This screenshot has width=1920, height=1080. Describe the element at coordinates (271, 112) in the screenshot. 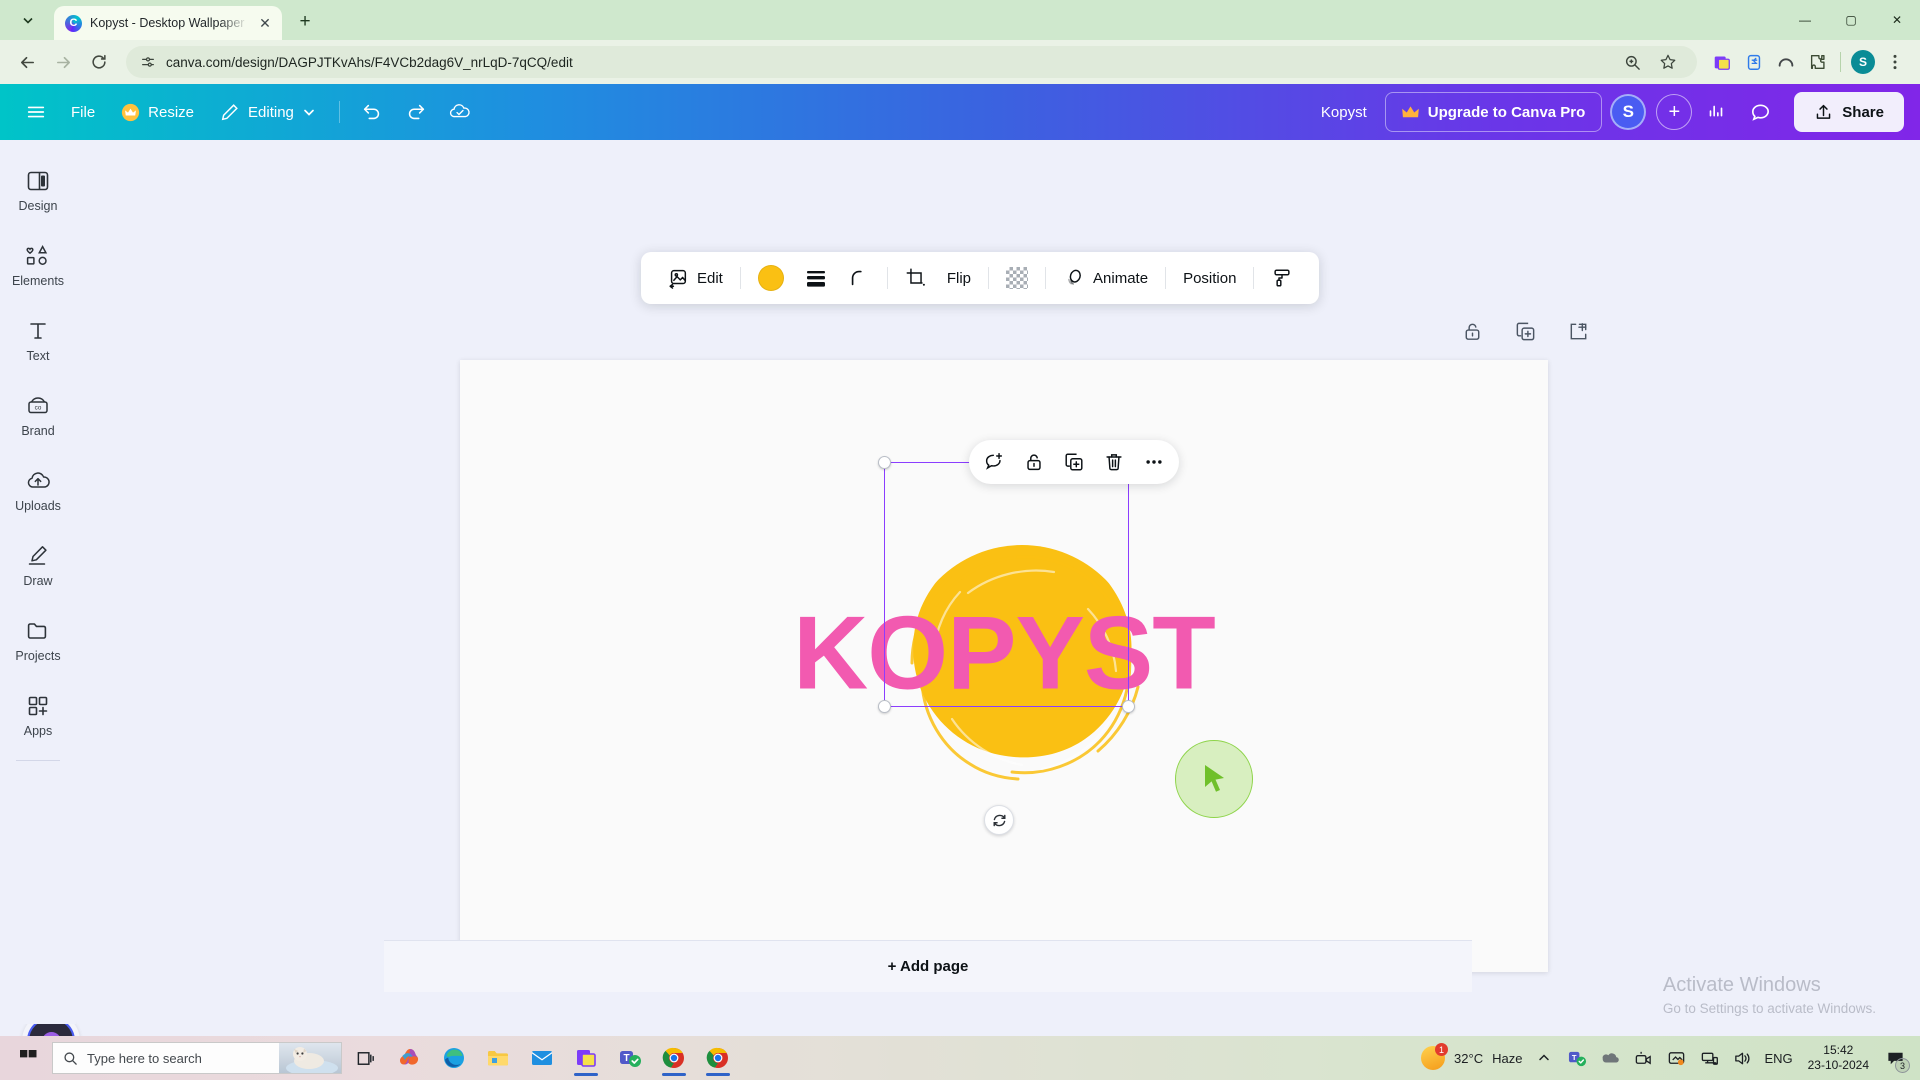

I see `editing-label: Editing` at that location.